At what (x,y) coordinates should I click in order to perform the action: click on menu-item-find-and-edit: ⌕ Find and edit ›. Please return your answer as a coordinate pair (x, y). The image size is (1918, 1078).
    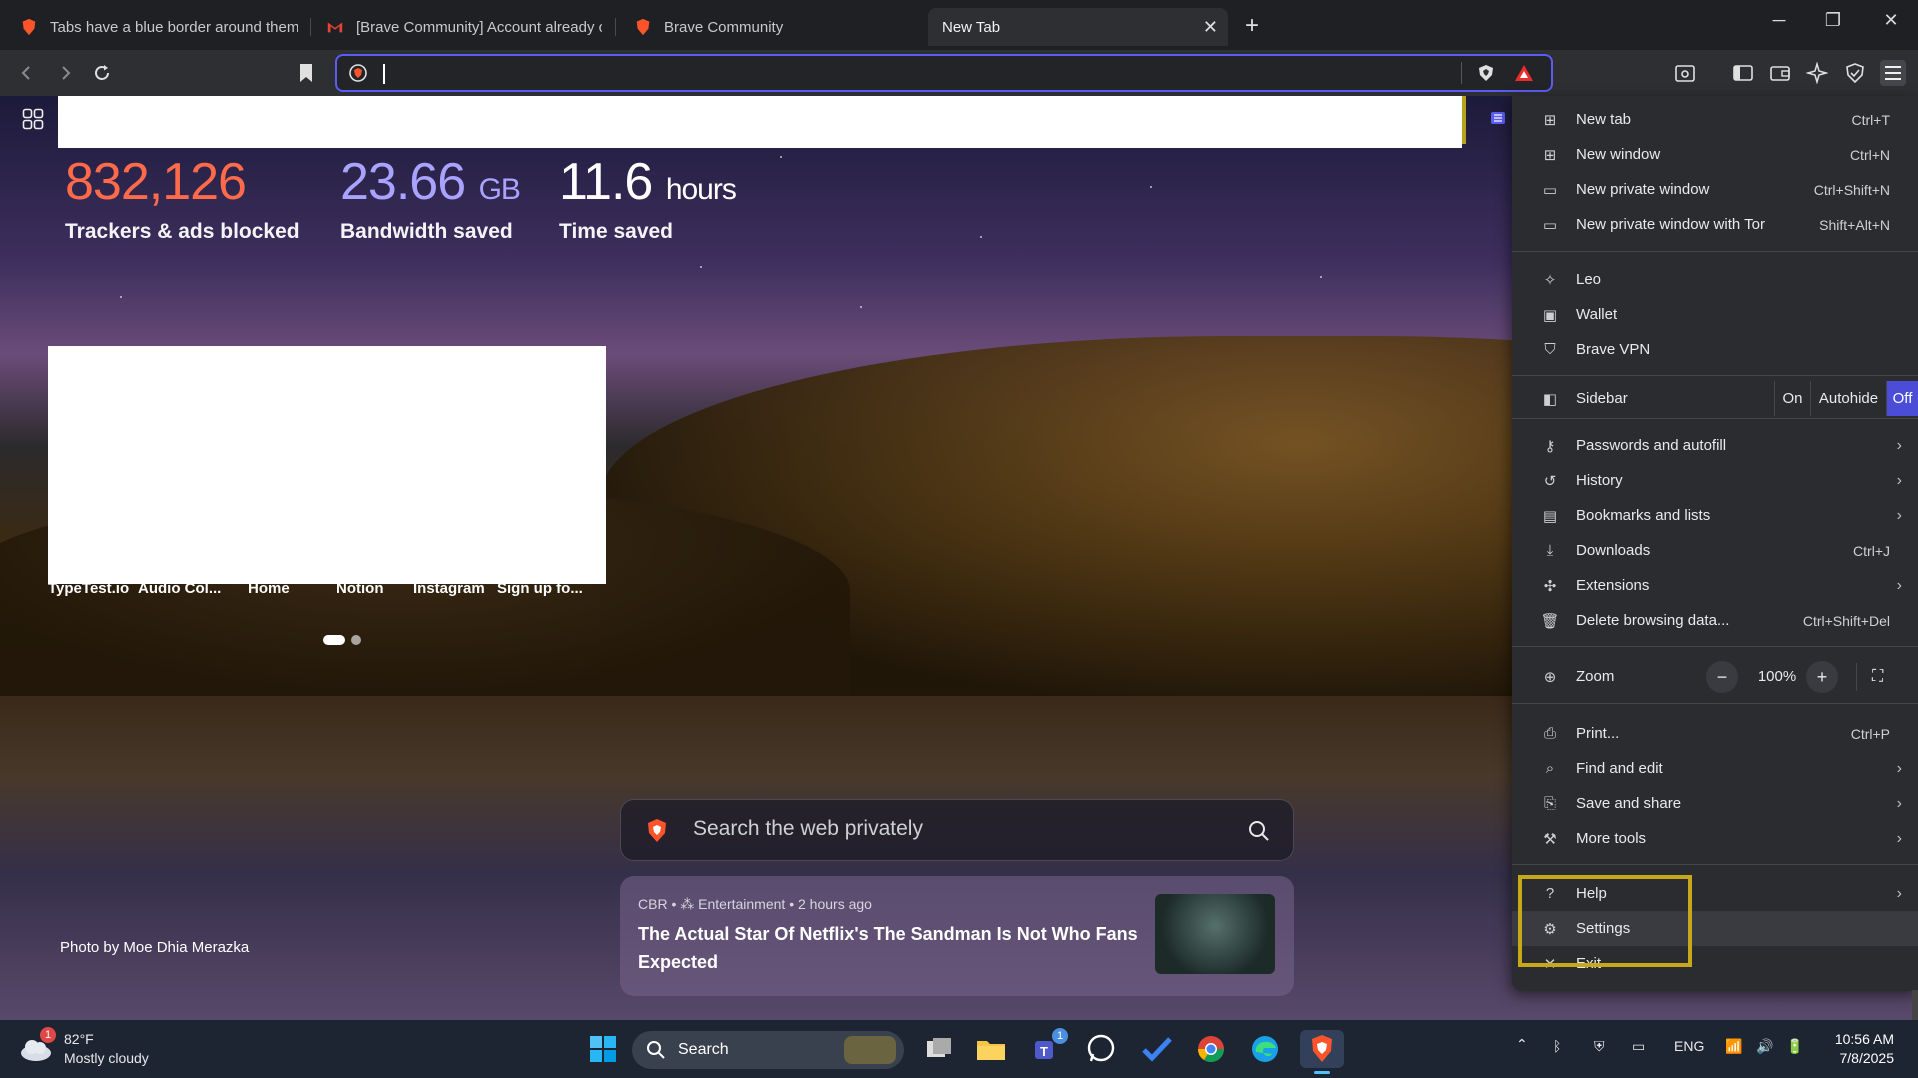
    Looking at the image, I should click on (1715, 768).